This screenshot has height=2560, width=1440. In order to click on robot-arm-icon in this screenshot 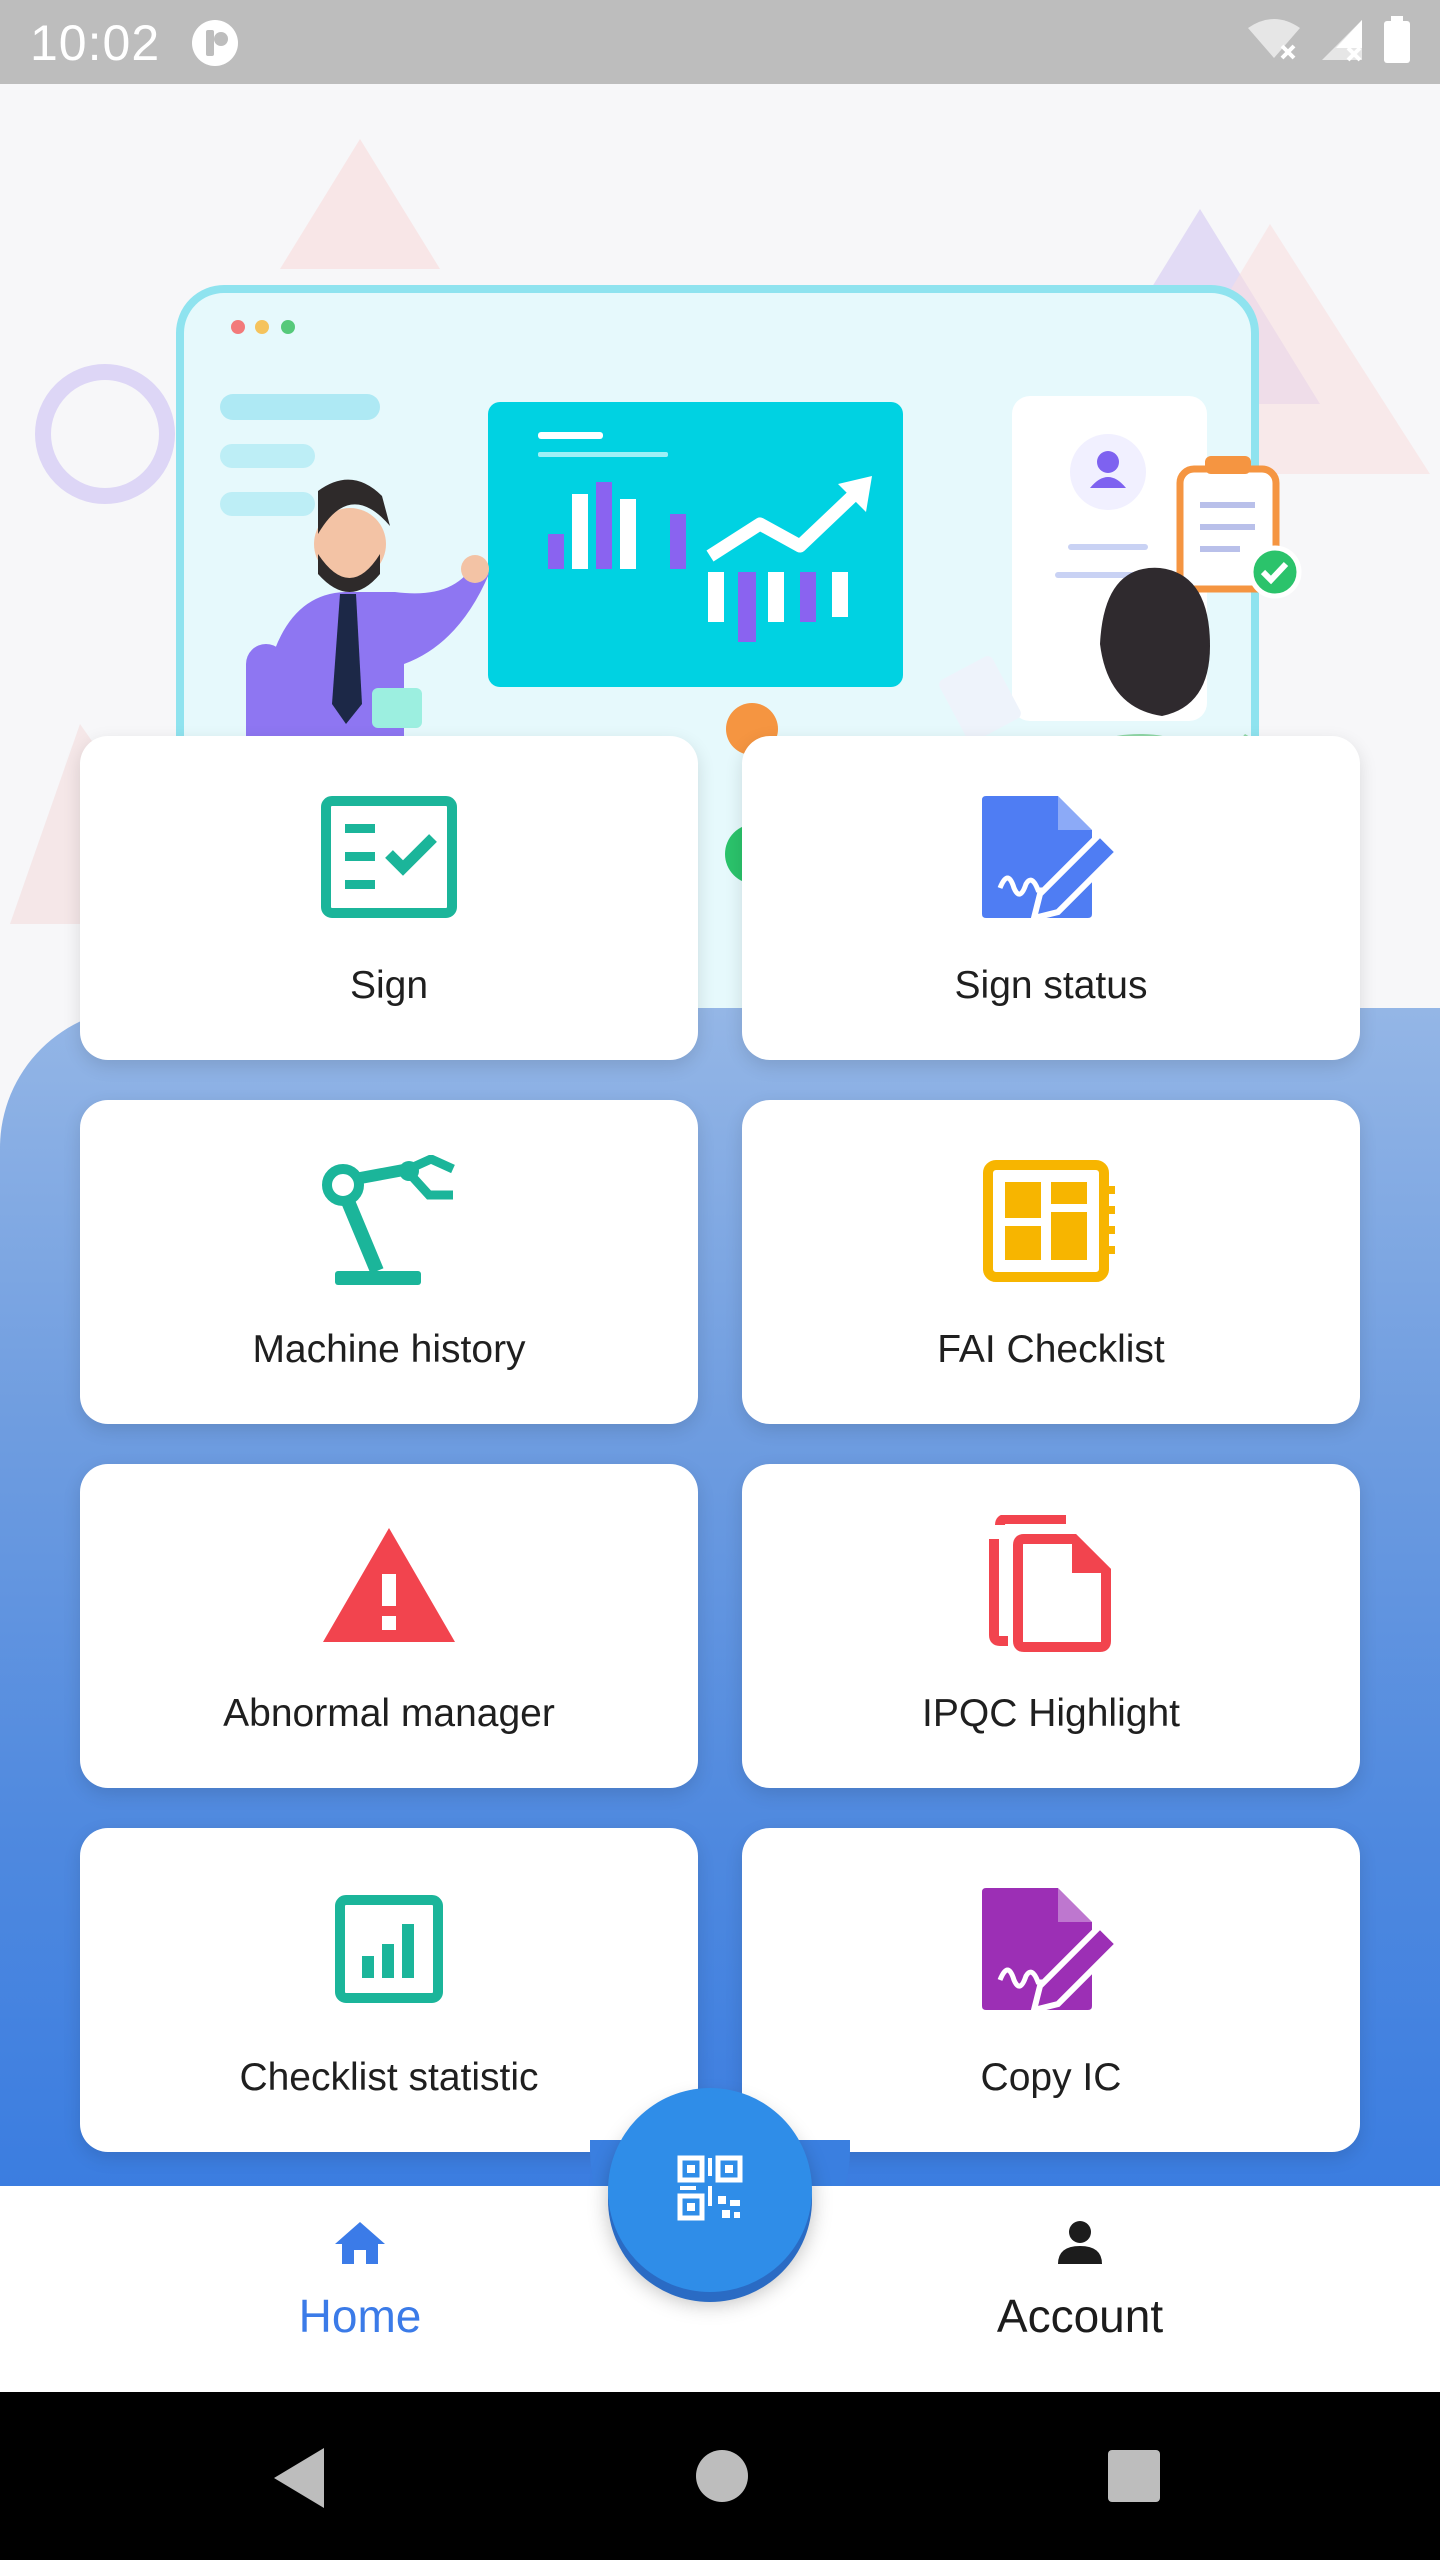, I will do `click(389, 1220)`.